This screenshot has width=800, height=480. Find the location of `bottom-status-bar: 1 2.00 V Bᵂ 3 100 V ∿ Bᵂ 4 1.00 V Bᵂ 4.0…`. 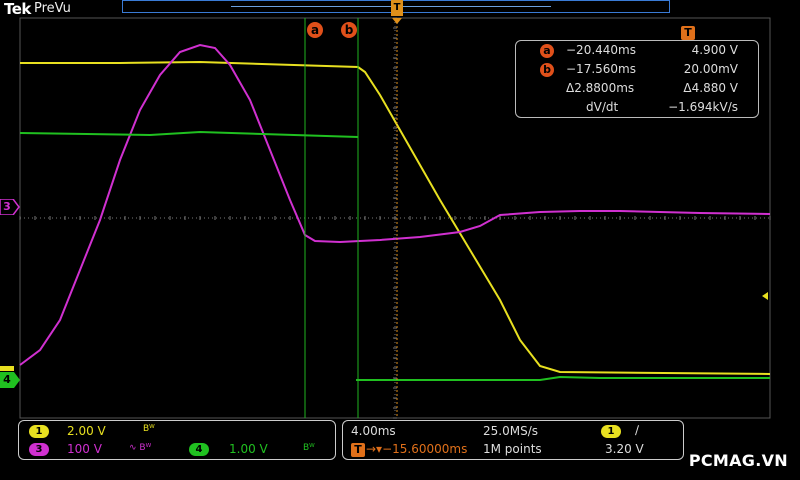

bottom-status-bar: 1 2.00 V Bᵂ 3 100 V ∿ Bᵂ 4 1.00 V Bᵂ 4.0… is located at coordinates (401, 440).